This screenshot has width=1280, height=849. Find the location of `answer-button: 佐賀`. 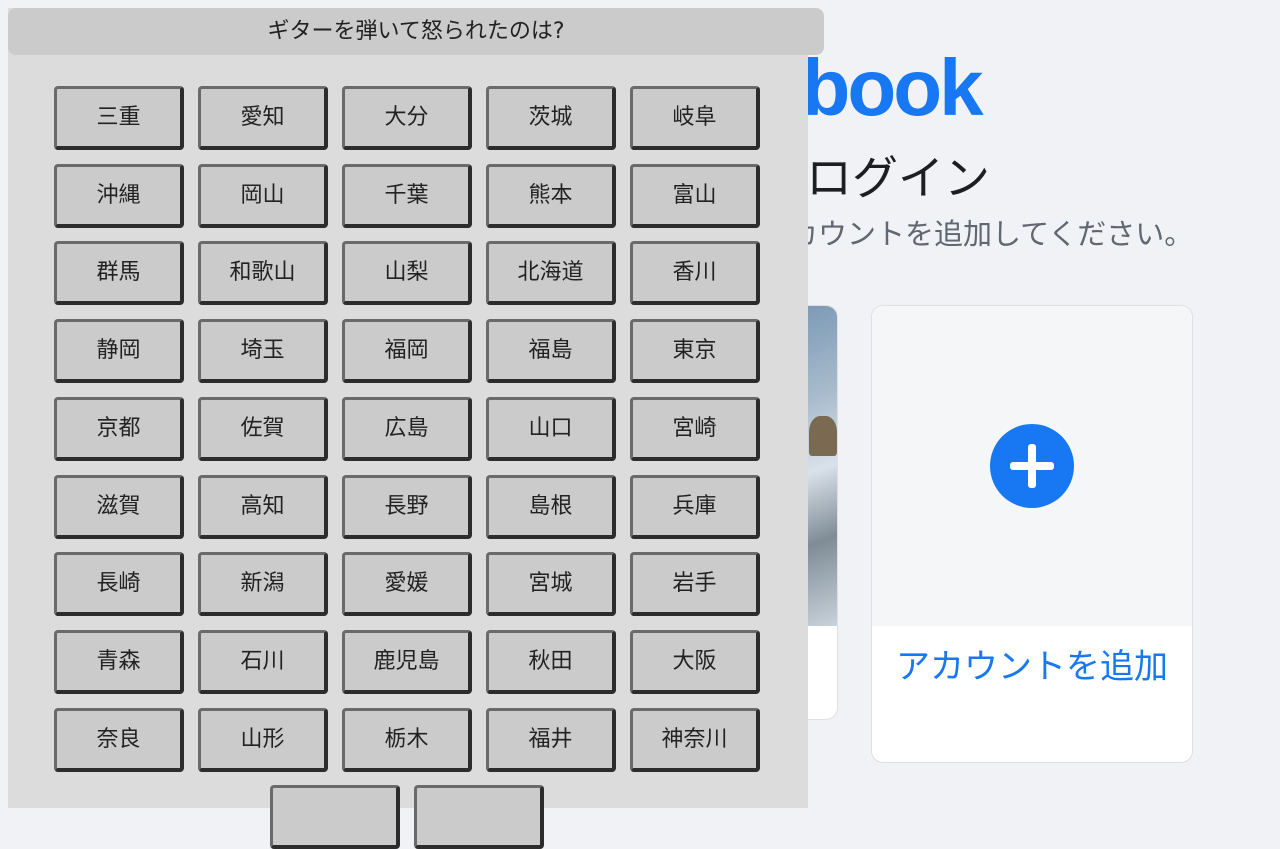

answer-button: 佐賀 is located at coordinates (263, 429).